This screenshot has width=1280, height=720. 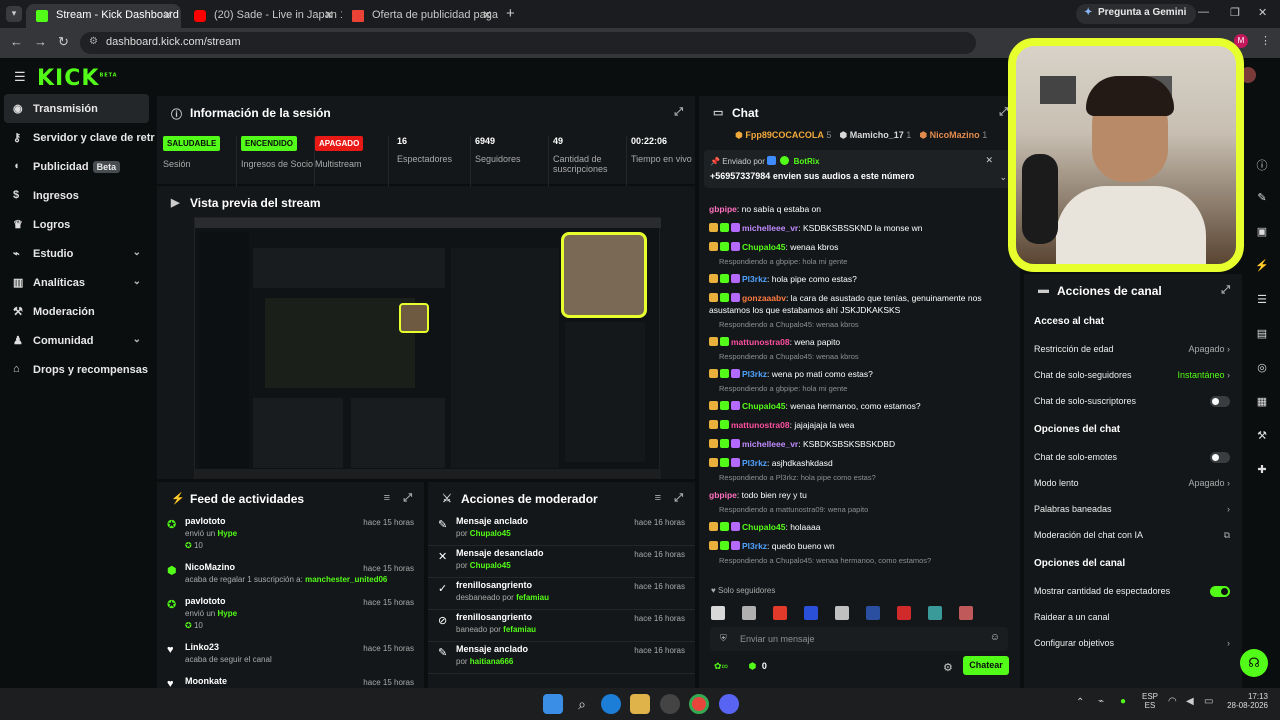 I want to click on chat-input: ⛨ Enviar un mensaje ☺, so click(x=859, y=639).